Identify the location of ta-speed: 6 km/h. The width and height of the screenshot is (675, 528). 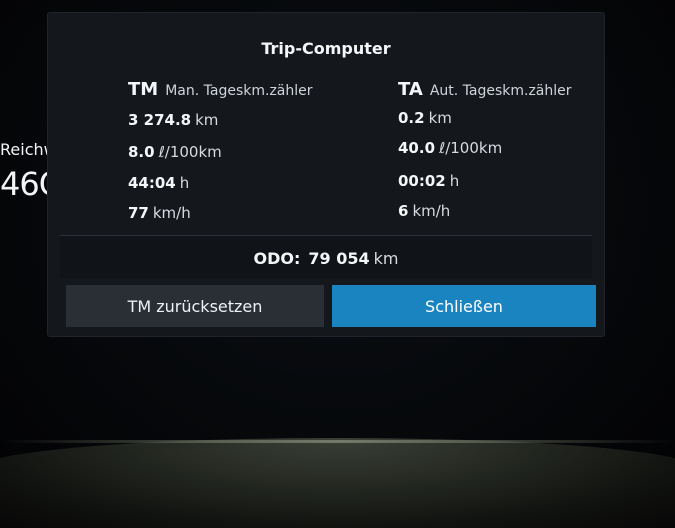
(424, 211).